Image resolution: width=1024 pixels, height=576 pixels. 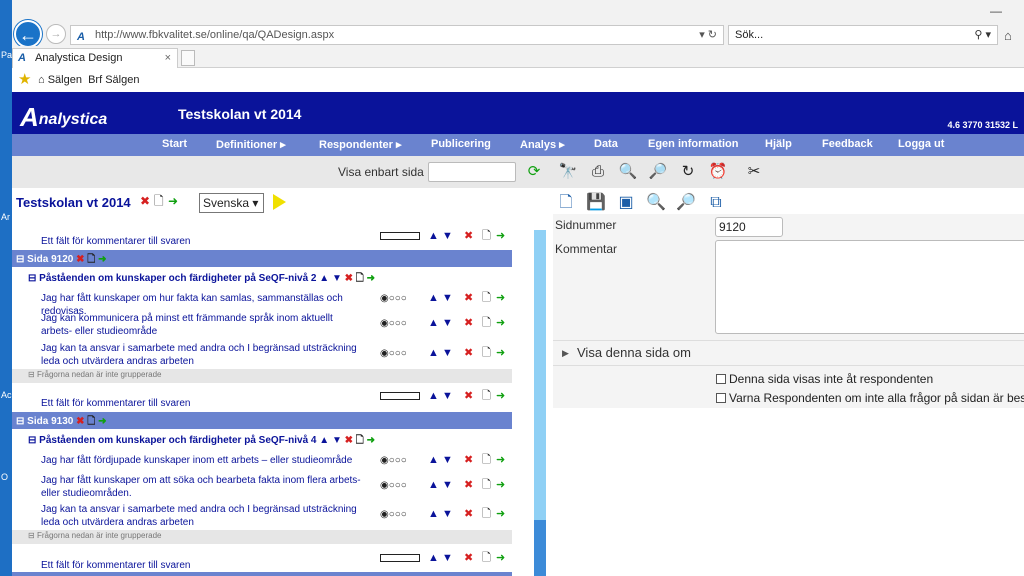 What do you see at coordinates (174, 144) in the screenshot?
I see `menu-start: Start` at bounding box center [174, 144].